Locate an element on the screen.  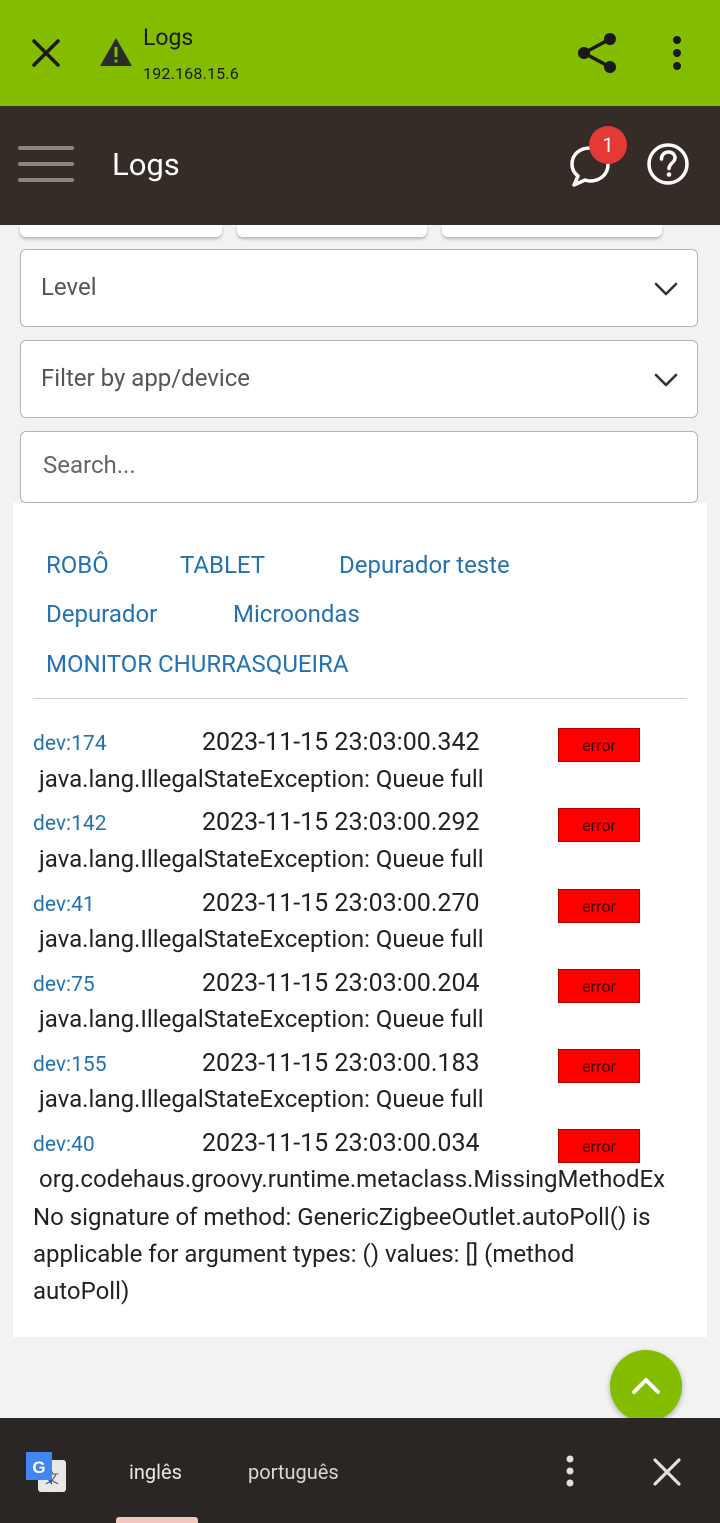
browser-toolbar: Logs 192.168.15.6 is located at coordinates (360, 53).